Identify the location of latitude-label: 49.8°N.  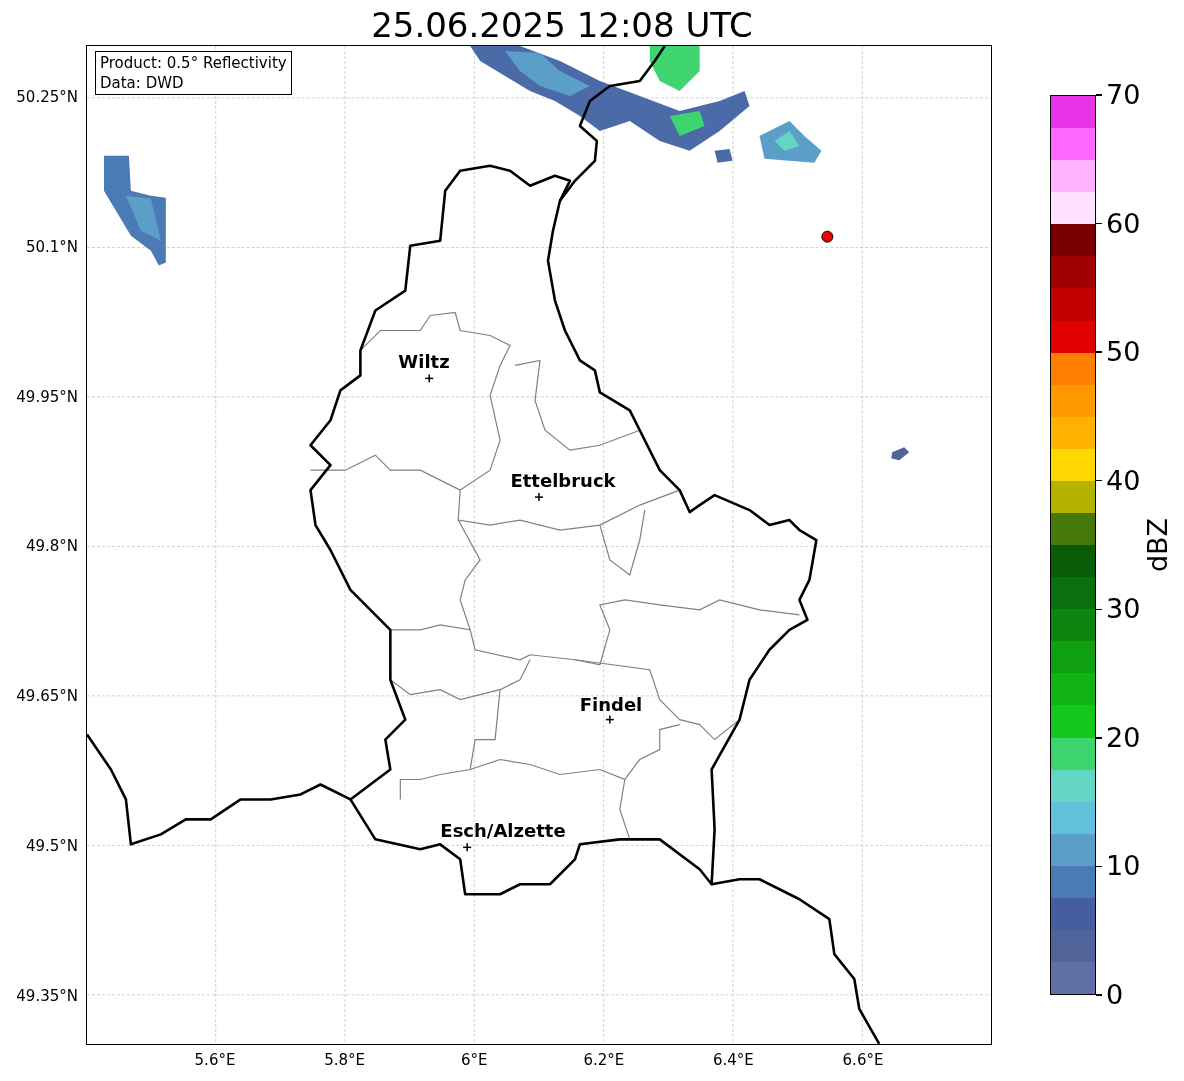
(51, 546).